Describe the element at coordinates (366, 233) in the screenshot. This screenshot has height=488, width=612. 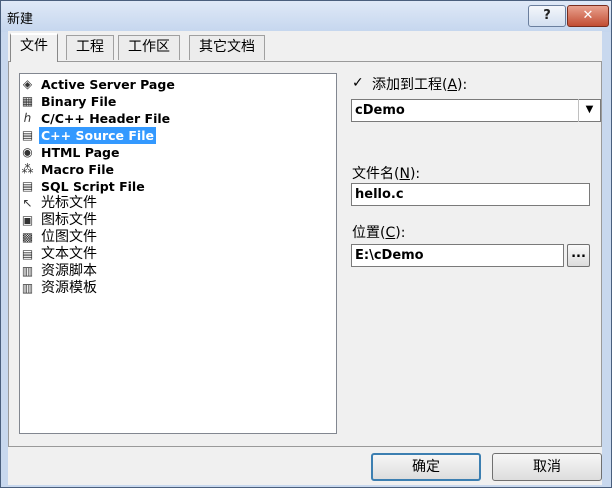
I see `location-text: 位置` at that location.